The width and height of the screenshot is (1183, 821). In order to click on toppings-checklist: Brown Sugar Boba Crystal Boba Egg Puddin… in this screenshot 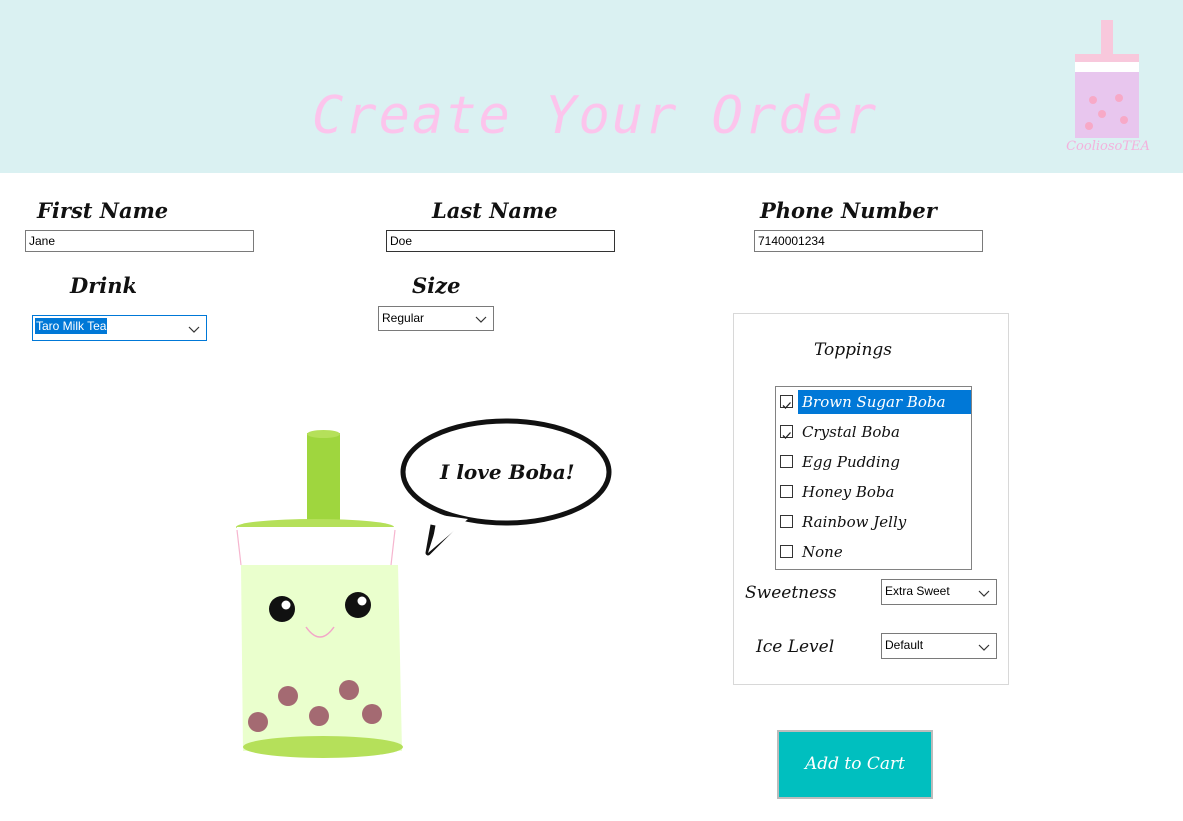, I will do `click(873, 478)`.